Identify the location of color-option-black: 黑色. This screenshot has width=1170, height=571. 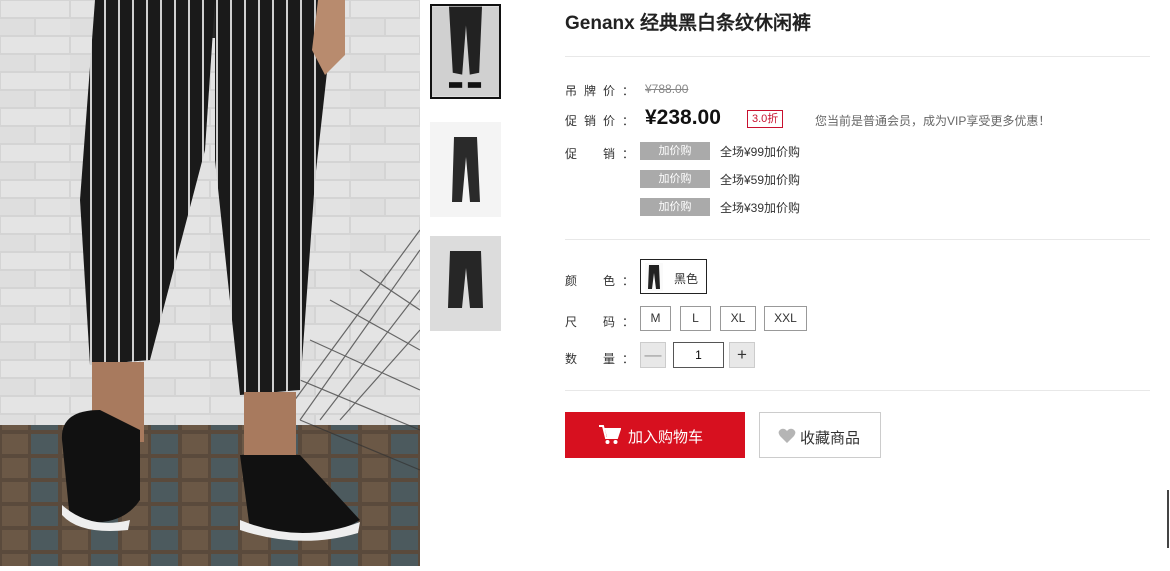
(673, 276).